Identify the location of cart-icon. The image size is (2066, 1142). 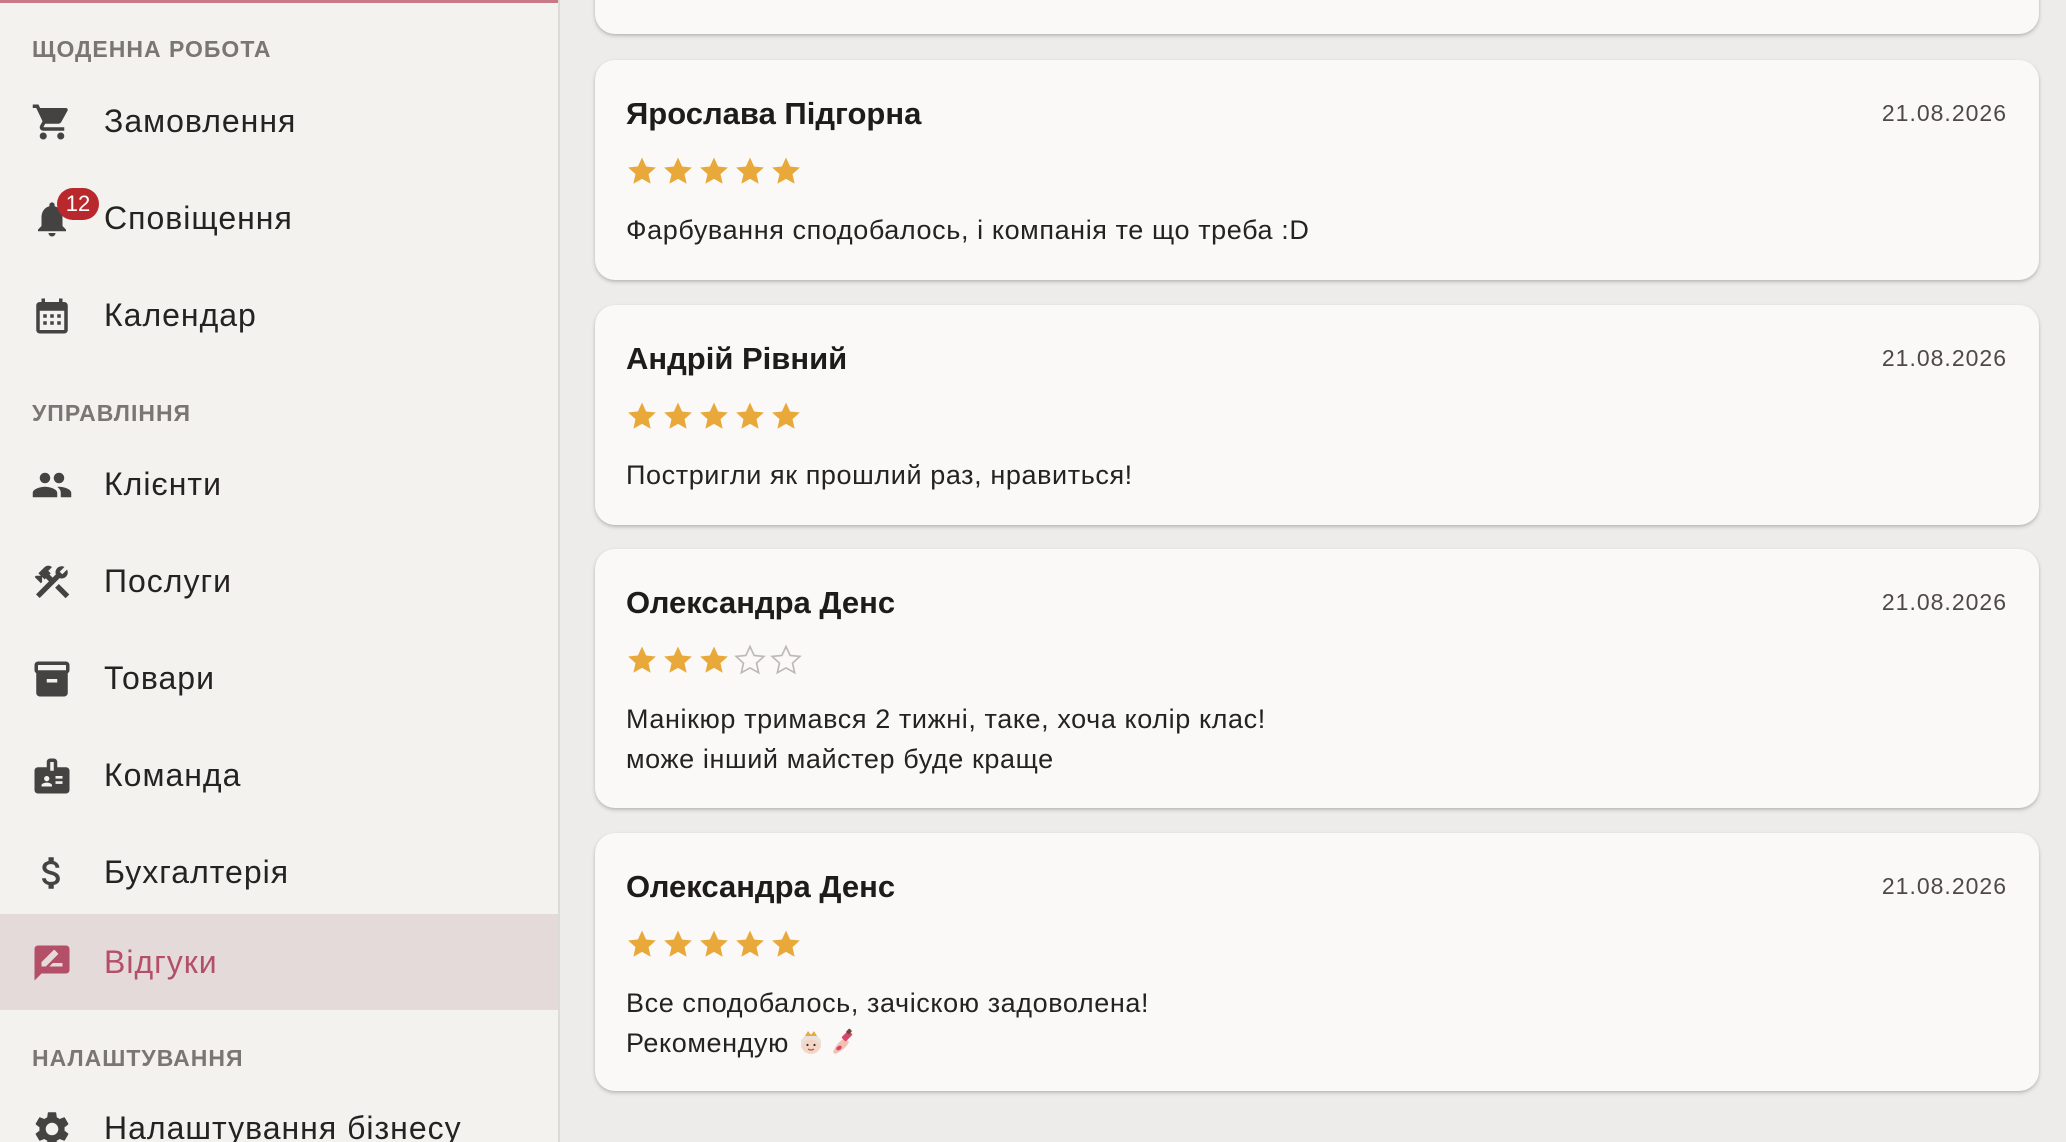
(52, 122).